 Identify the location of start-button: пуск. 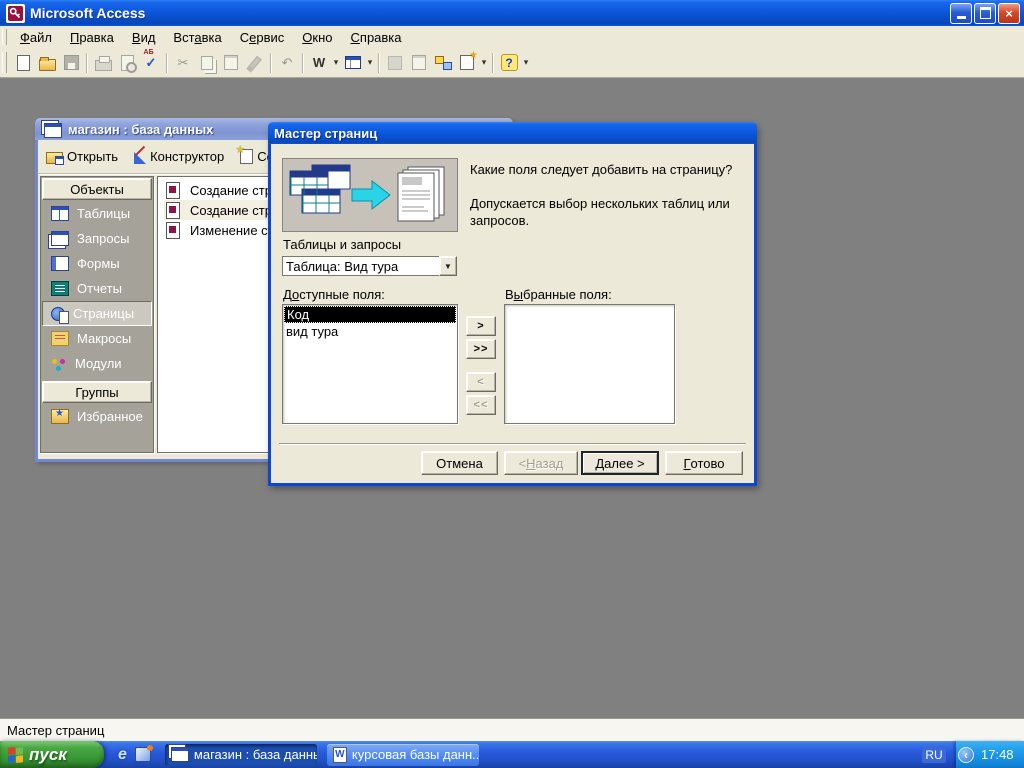
(52, 754).